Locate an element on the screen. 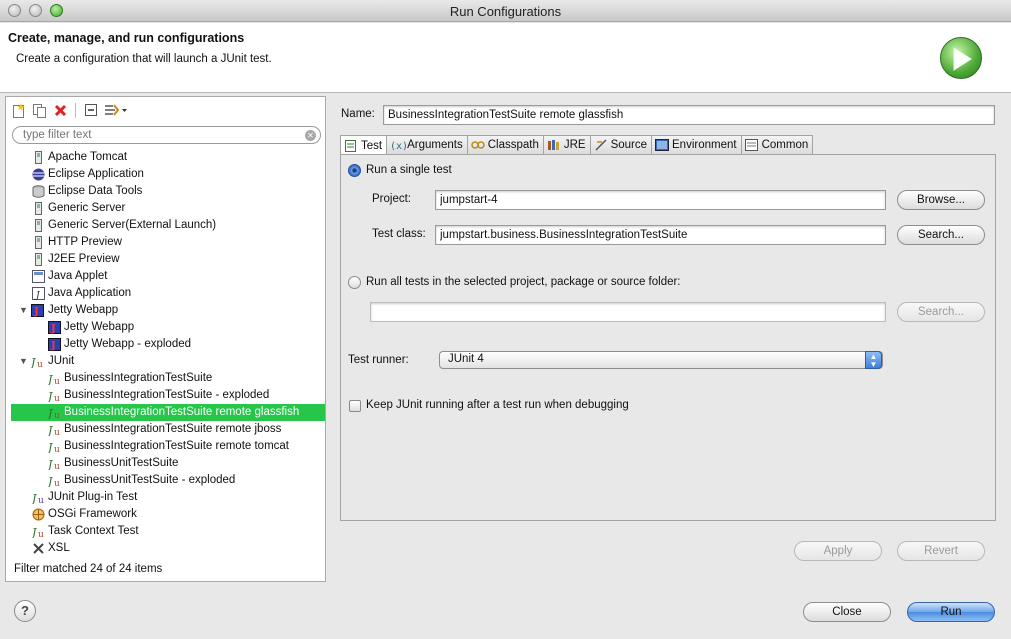 The width and height of the screenshot is (1011, 639). tree-item: Apache Tomcat is located at coordinates (165, 157).